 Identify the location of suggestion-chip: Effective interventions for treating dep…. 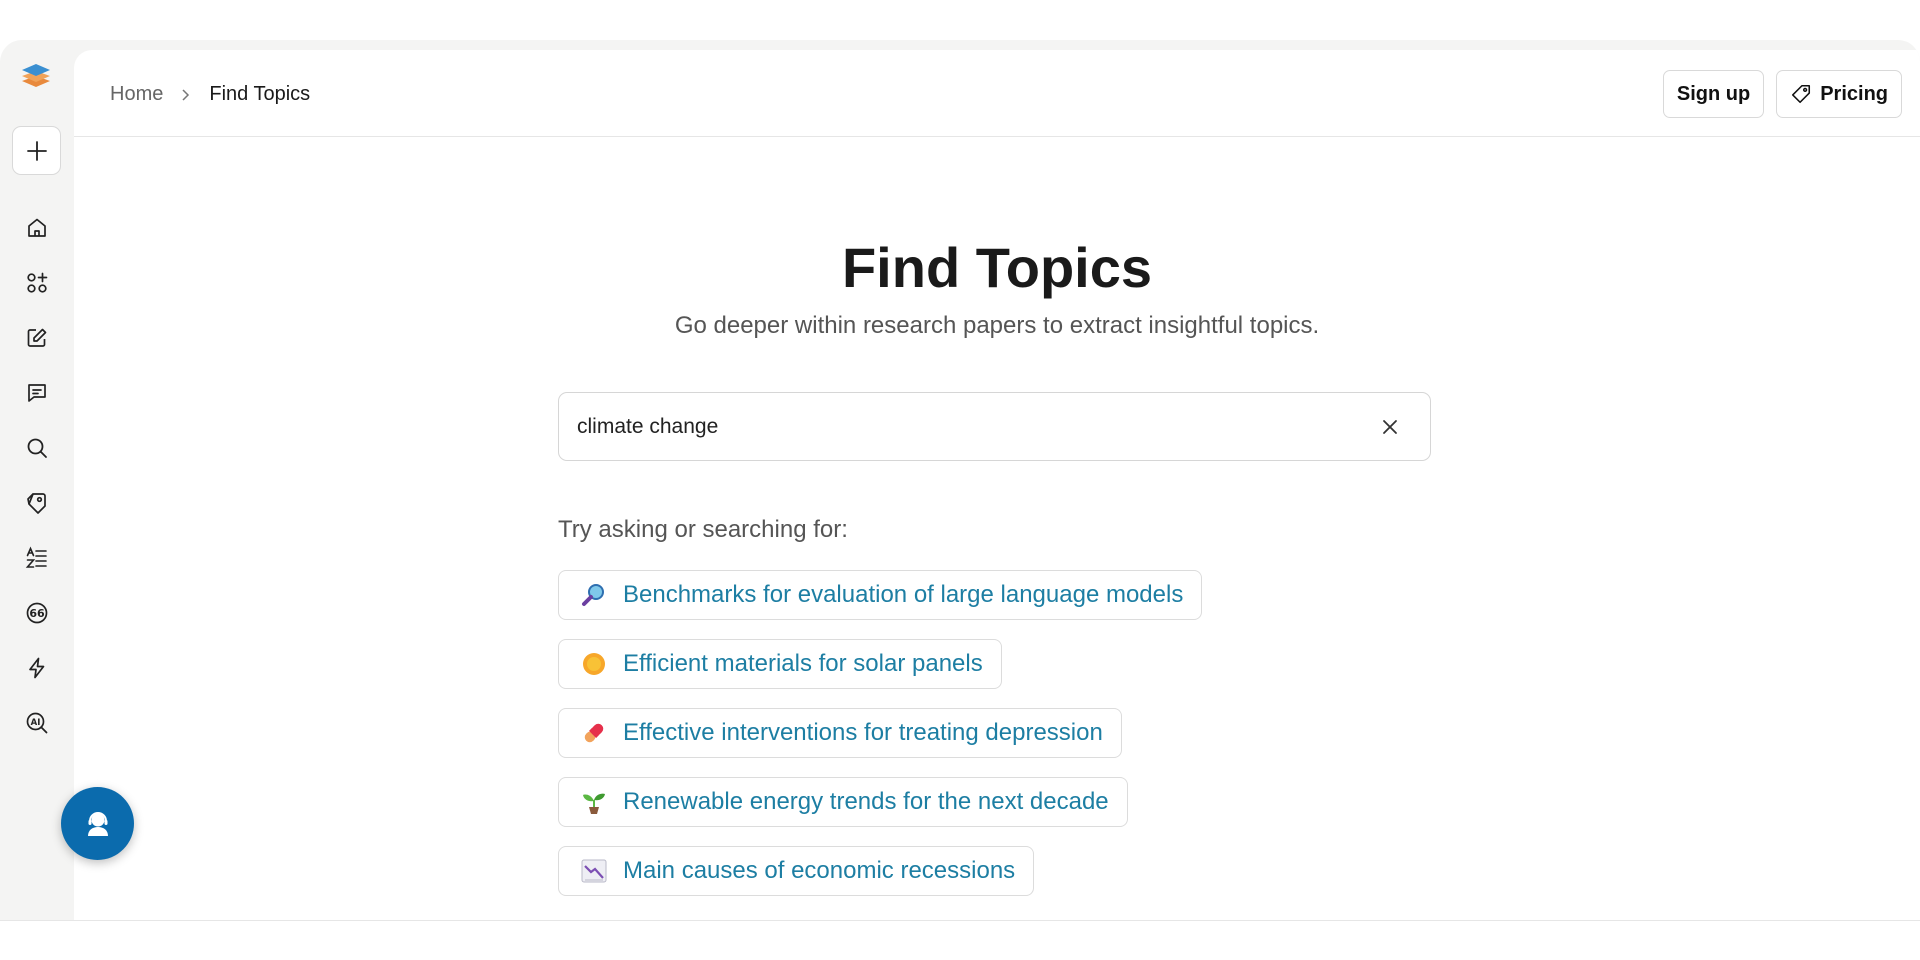
(840, 733).